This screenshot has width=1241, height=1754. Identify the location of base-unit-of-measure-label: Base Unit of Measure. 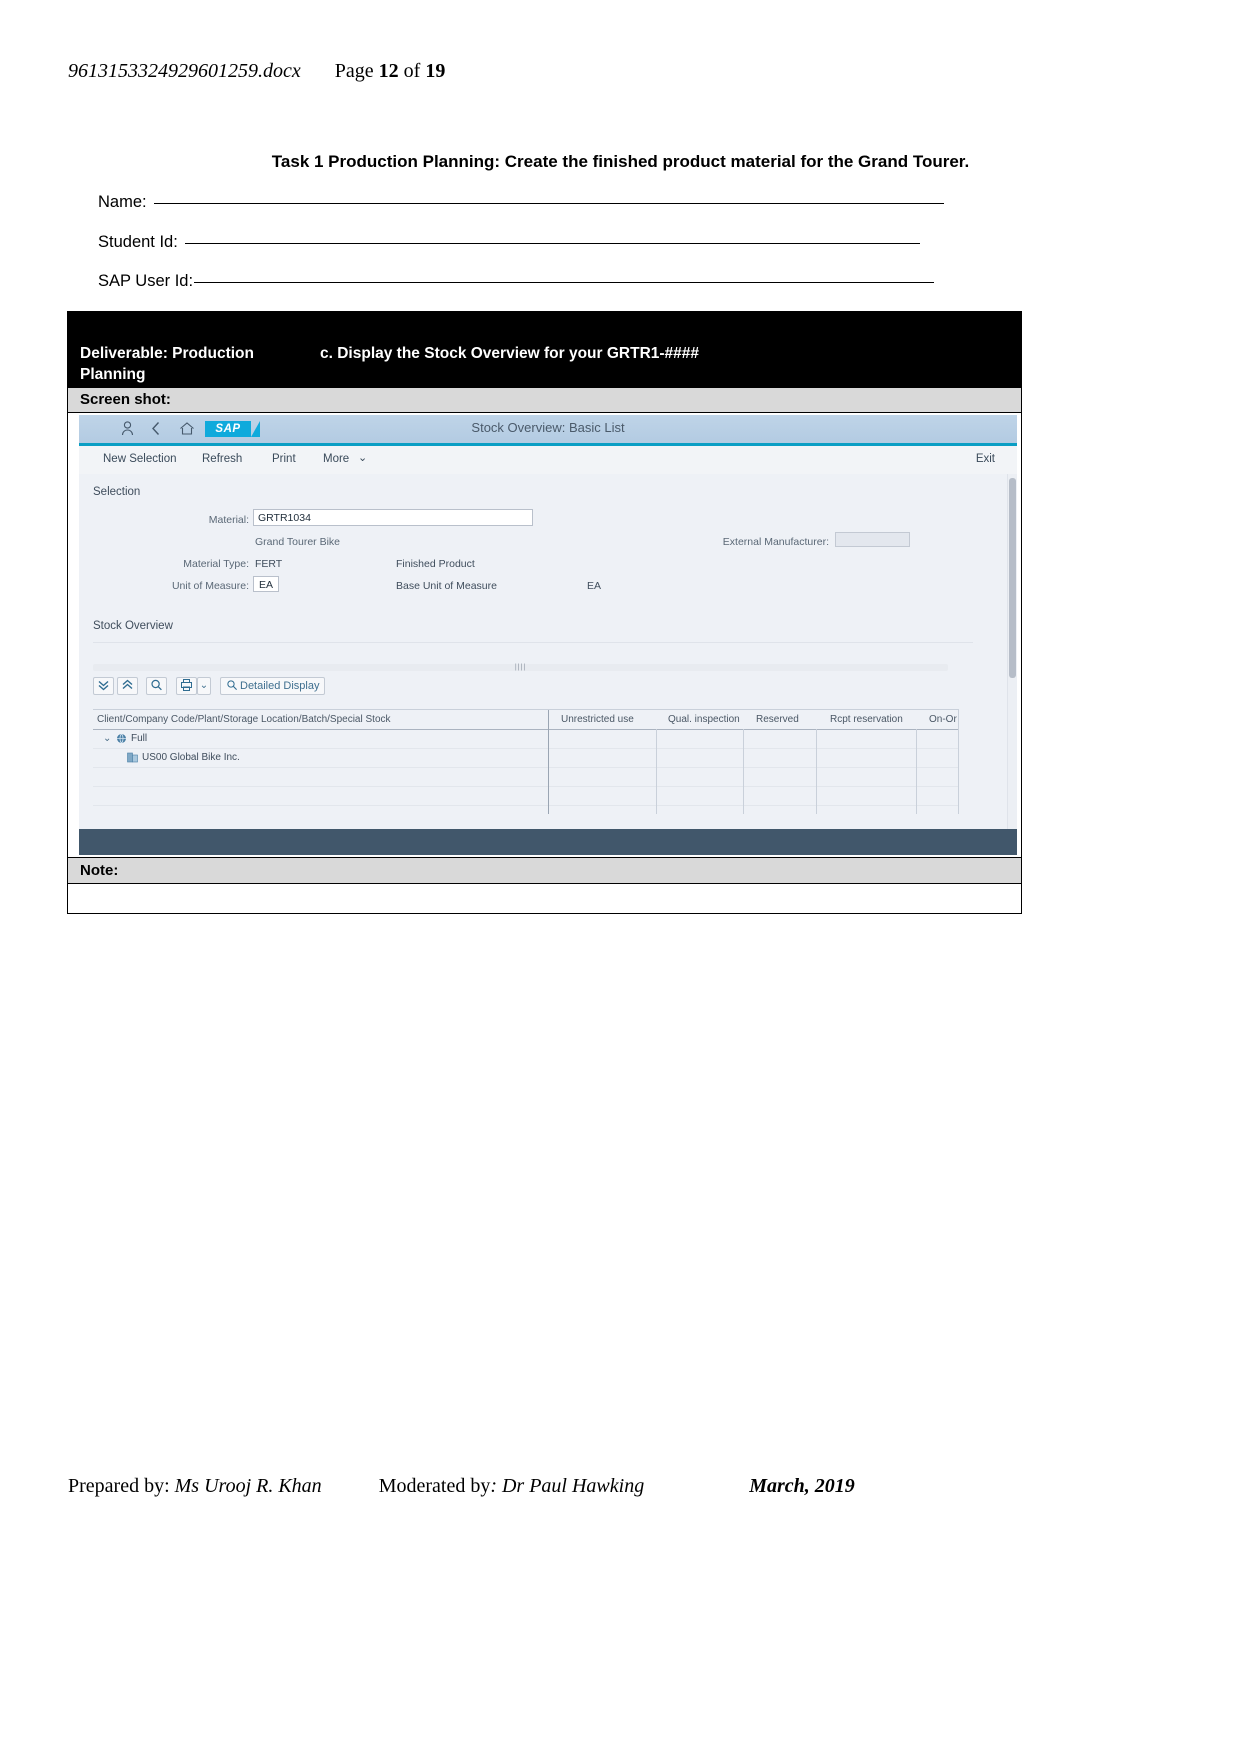
(446, 586).